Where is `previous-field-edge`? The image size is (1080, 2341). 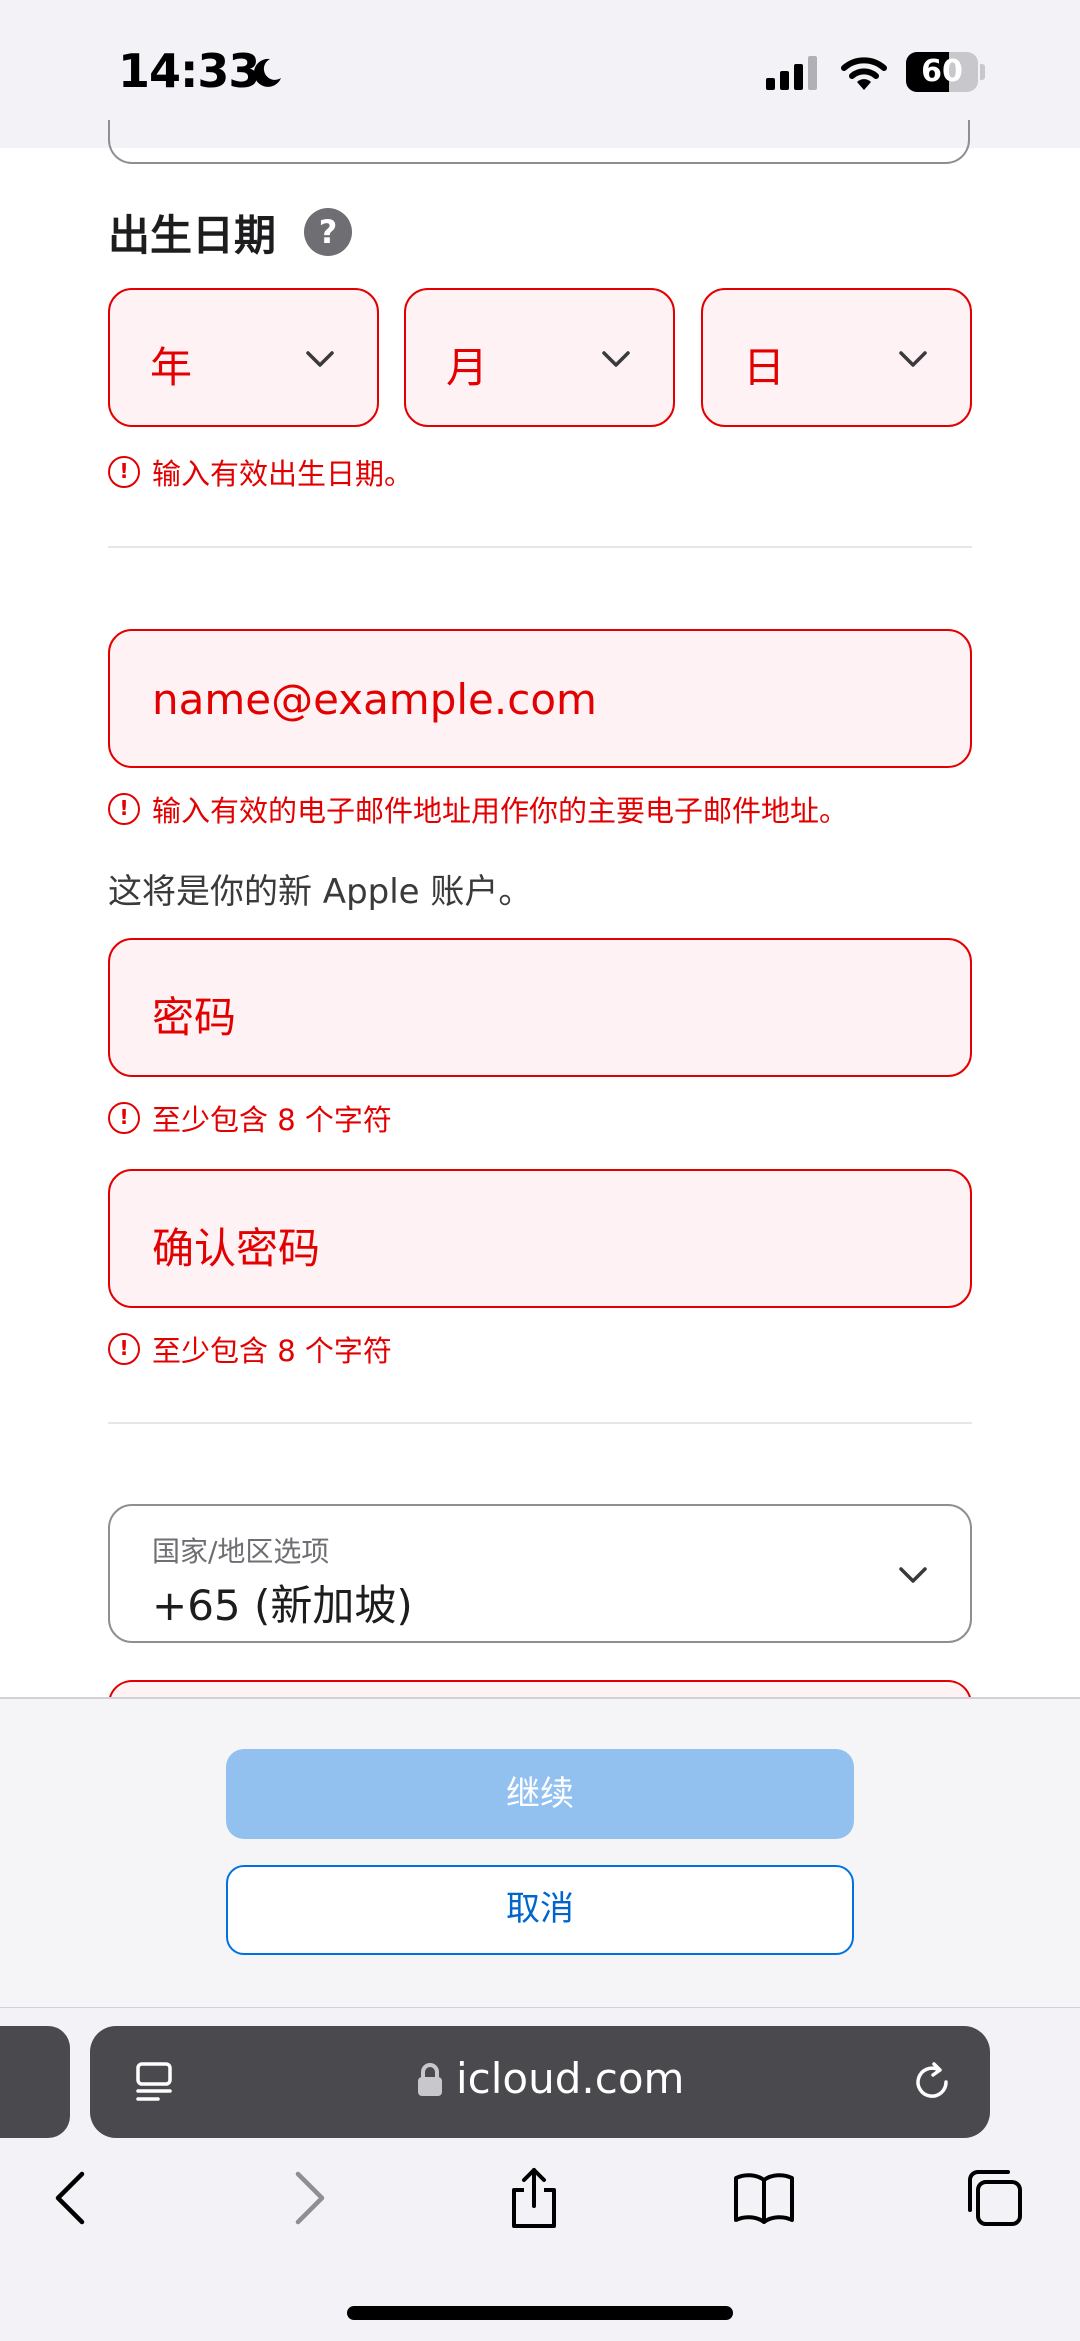
previous-field-edge is located at coordinates (539, 142).